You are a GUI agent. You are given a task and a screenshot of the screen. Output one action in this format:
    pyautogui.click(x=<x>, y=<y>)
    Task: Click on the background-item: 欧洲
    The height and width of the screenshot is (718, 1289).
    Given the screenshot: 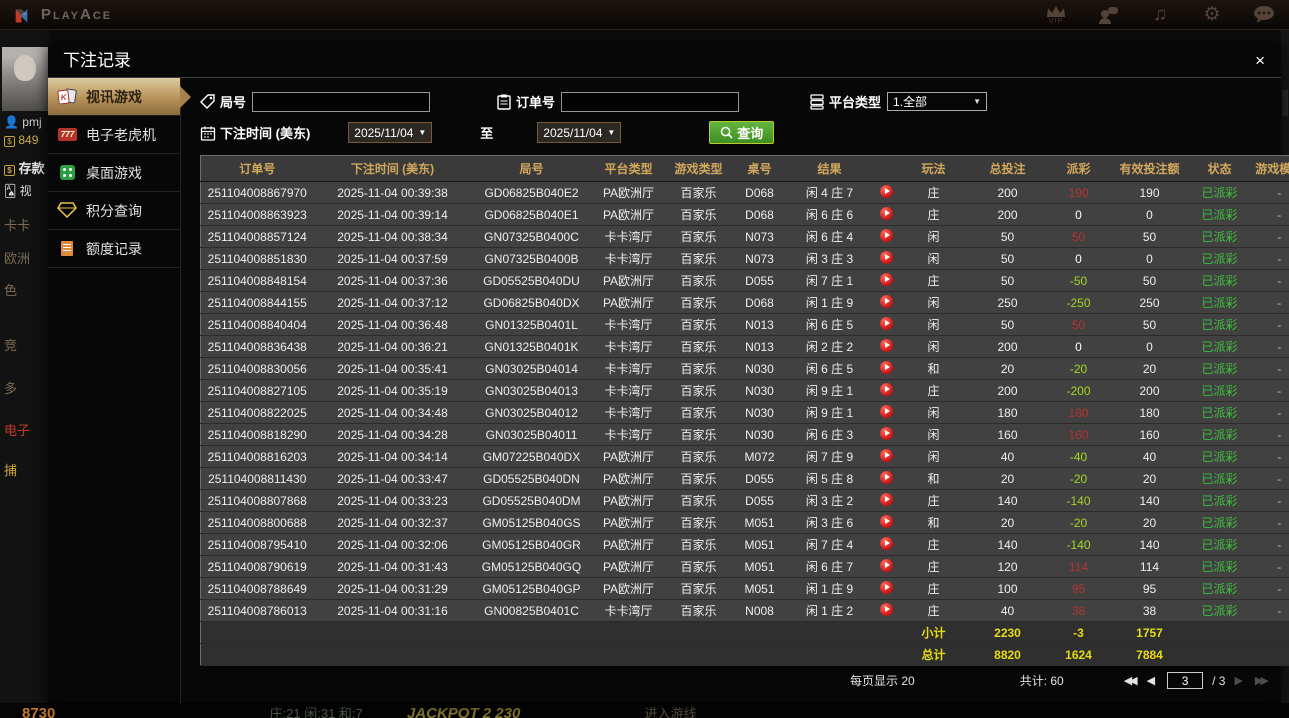 What is the action you would take?
    pyautogui.click(x=17, y=258)
    